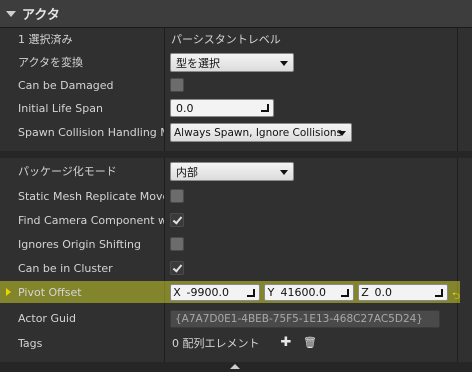 This screenshot has height=372, width=472. What do you see at coordinates (236, 268) in the screenshot?
I see `row-can-be-in-cluster: Can be in Cluster` at bounding box center [236, 268].